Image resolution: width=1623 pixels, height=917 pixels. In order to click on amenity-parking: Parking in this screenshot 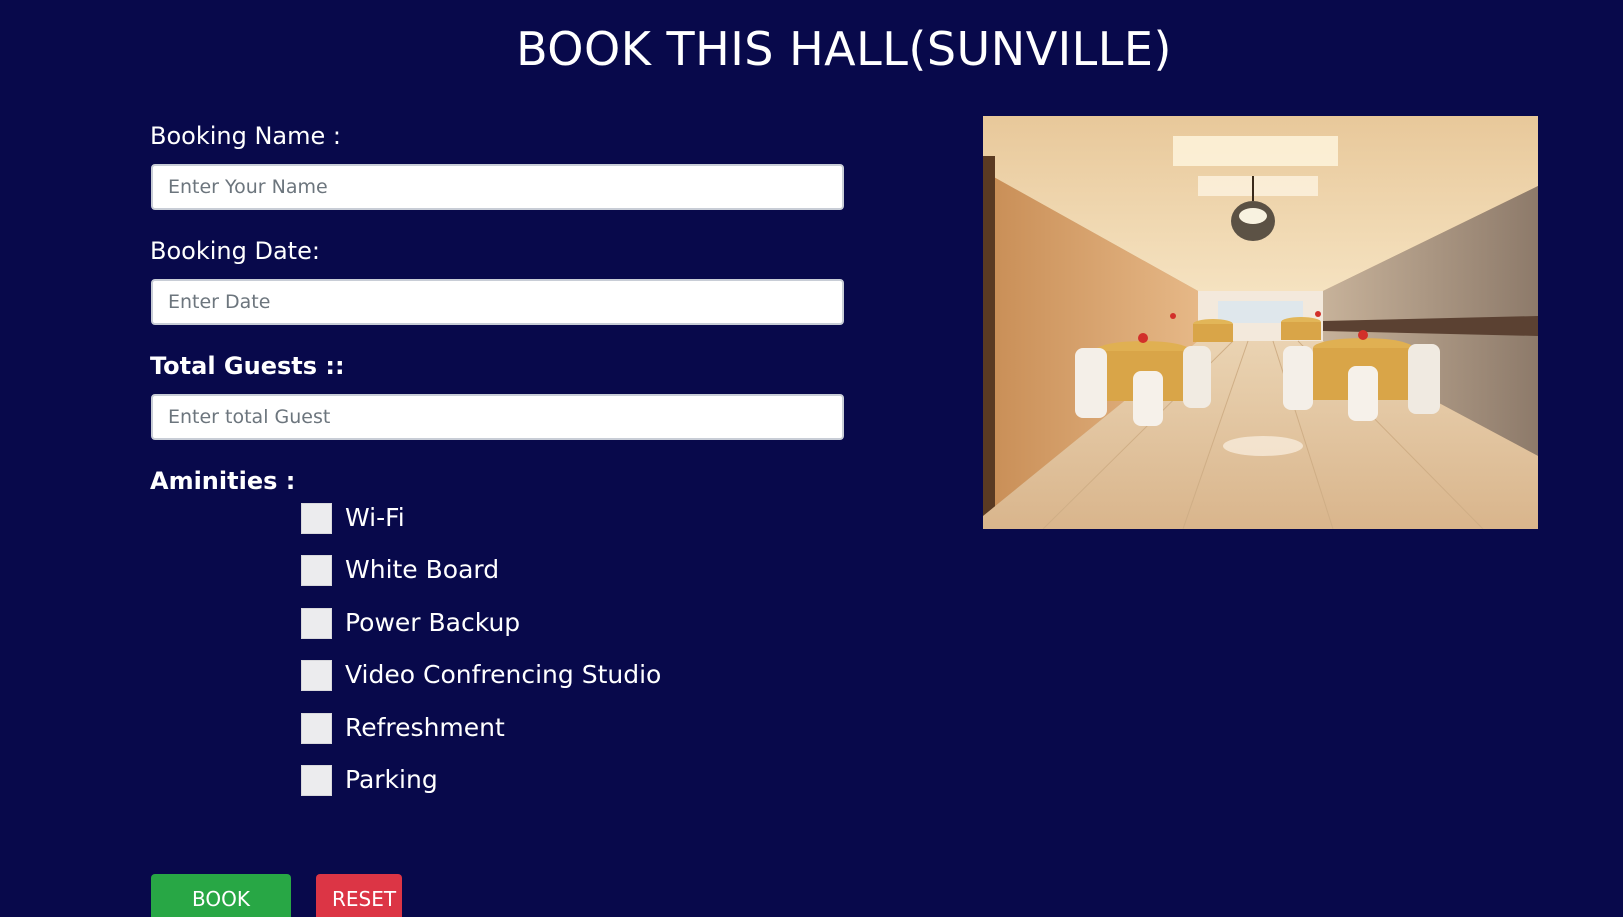, I will do `click(369, 780)`.